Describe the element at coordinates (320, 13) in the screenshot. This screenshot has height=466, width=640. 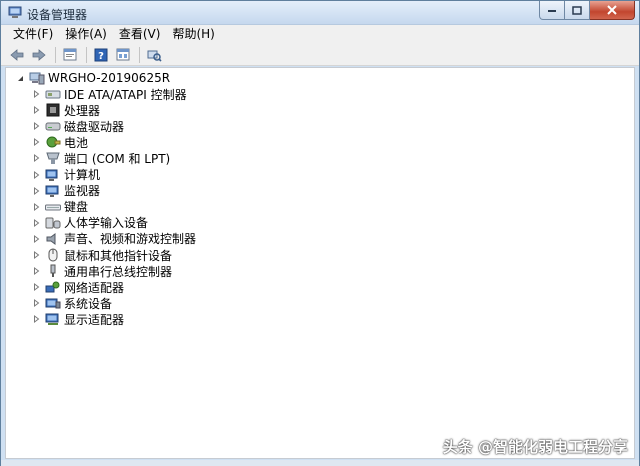
I see `title-bar: 设备管理器` at that location.